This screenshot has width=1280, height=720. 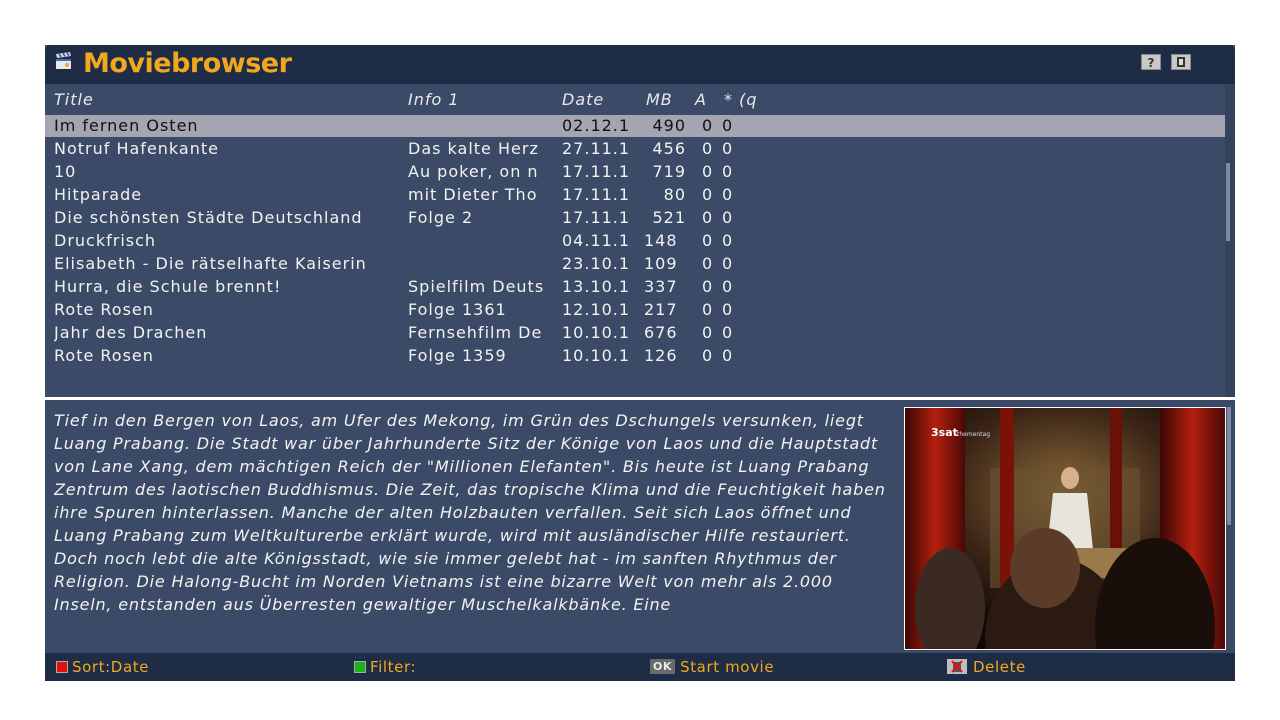 I want to click on channel-sub-logo: thementag, so click(x=973, y=434).